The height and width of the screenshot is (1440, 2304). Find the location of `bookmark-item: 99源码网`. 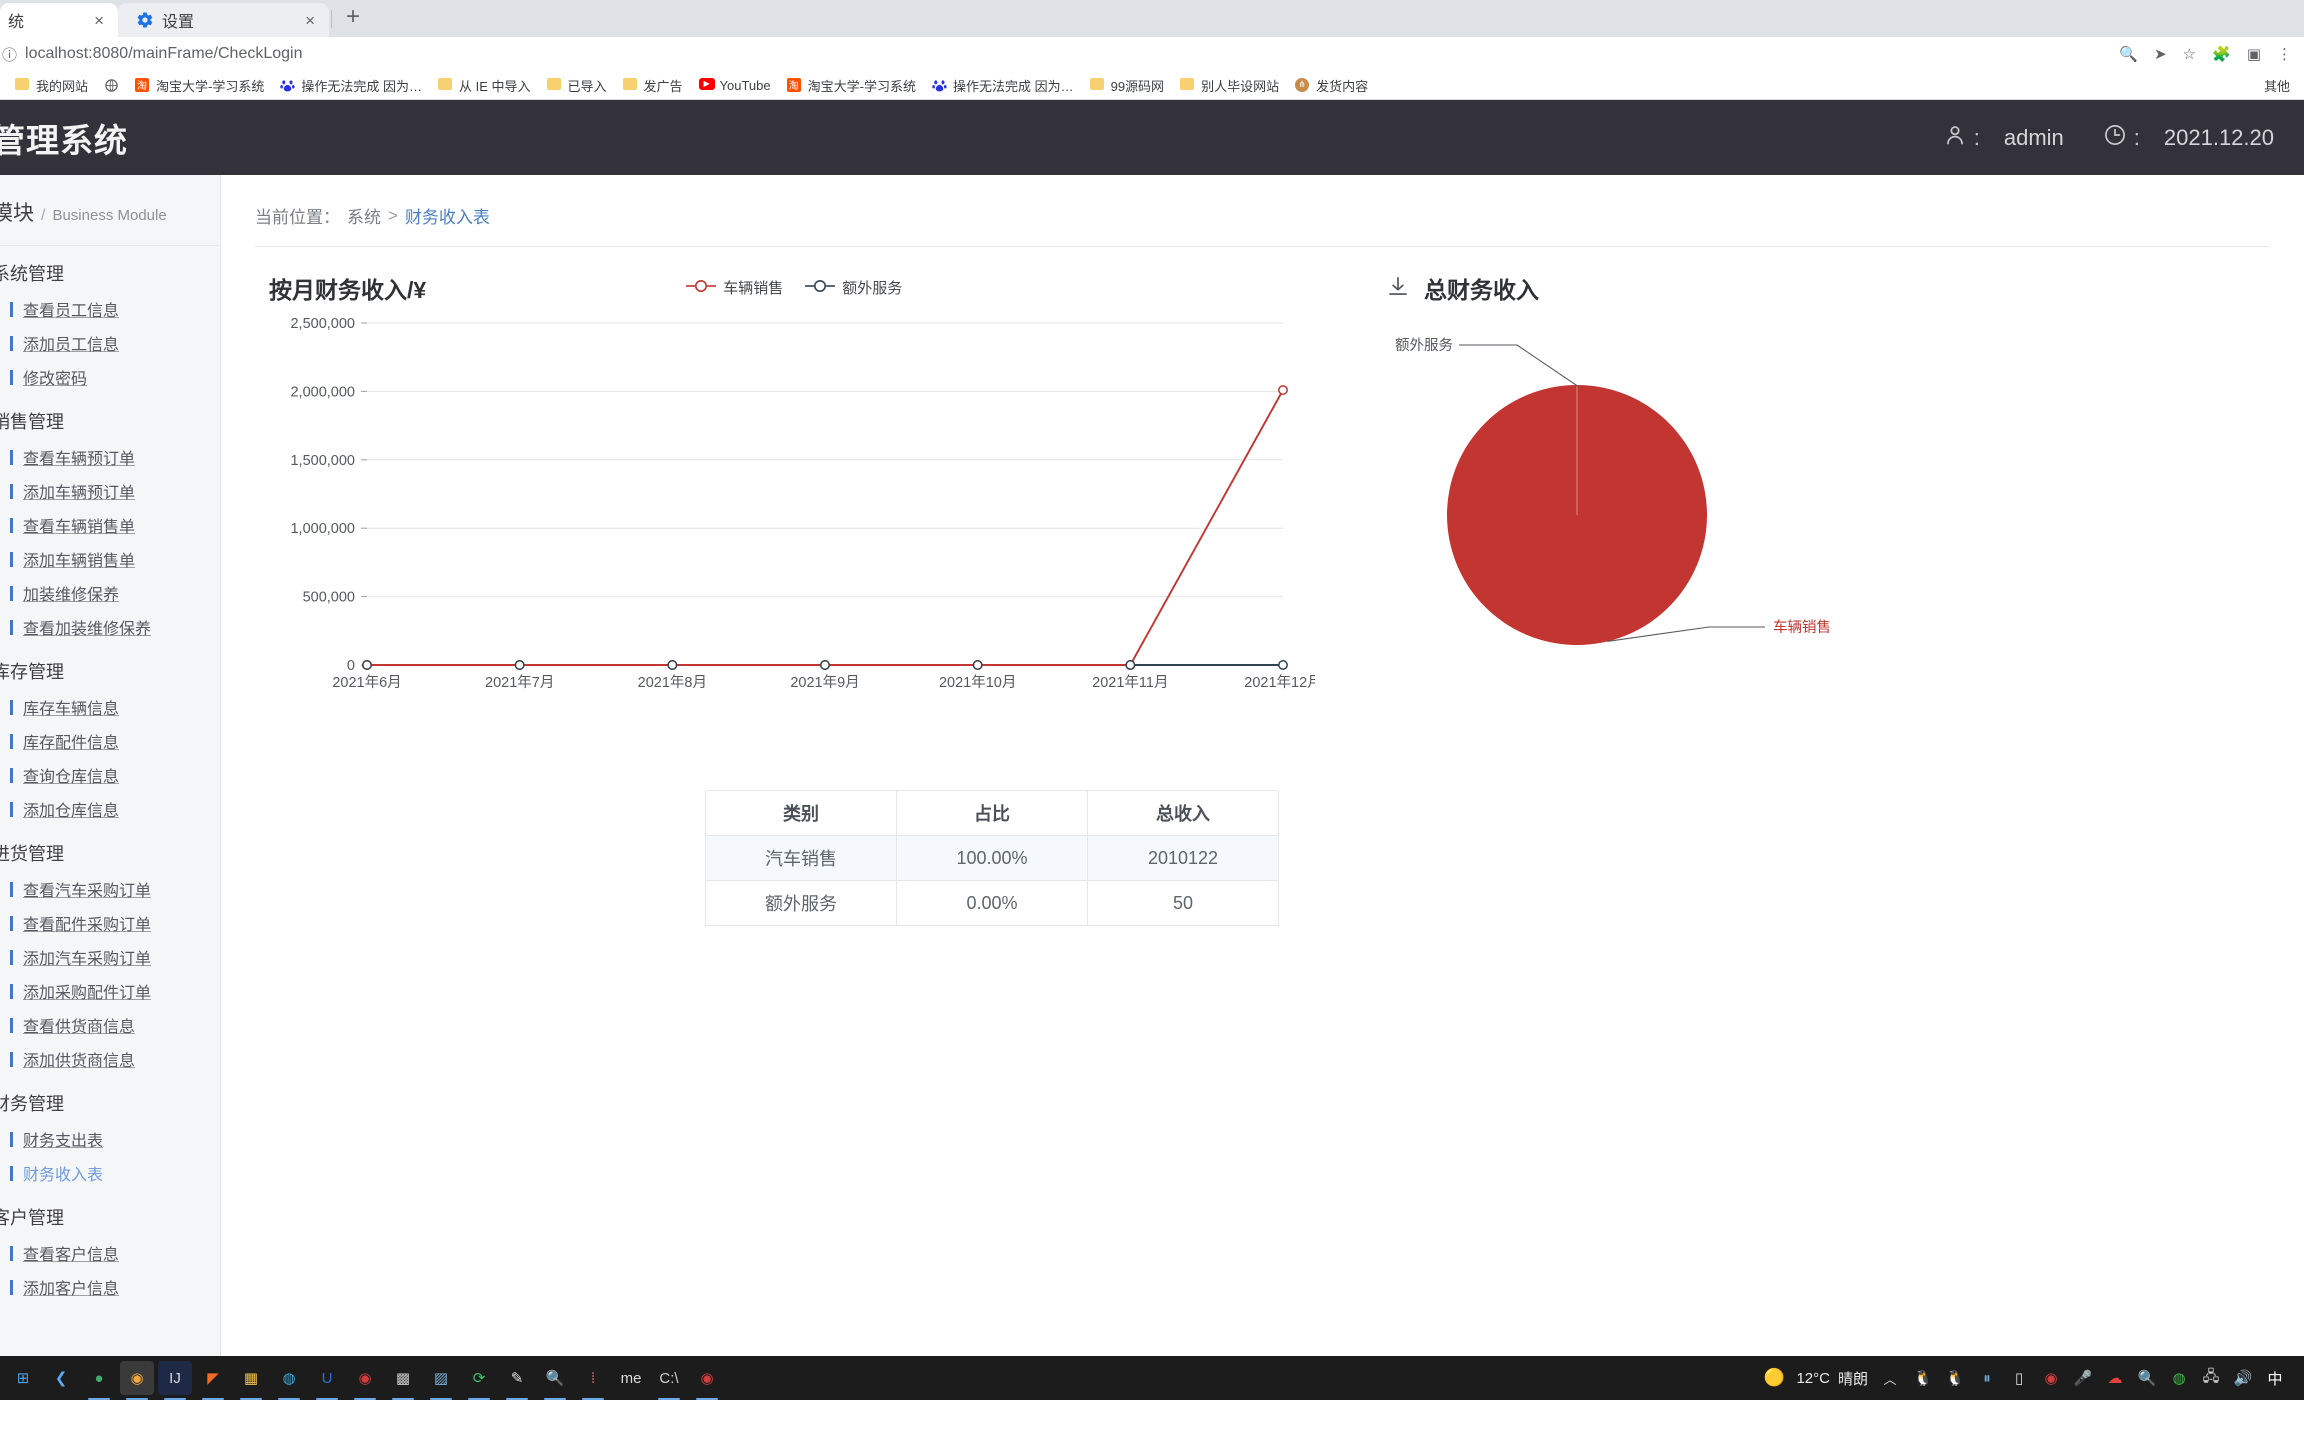

bookmark-item: 99源码网 is located at coordinates (1127, 85).